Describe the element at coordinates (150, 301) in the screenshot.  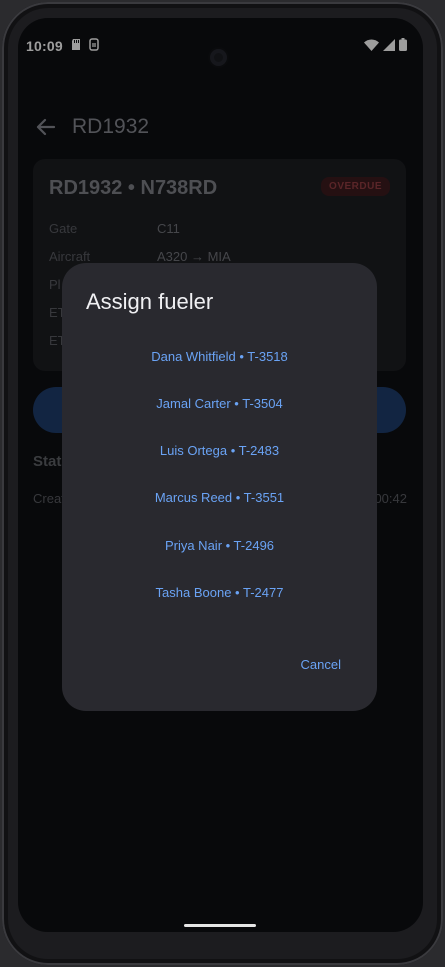
I see `dialog-title: Assign fueler` at that location.